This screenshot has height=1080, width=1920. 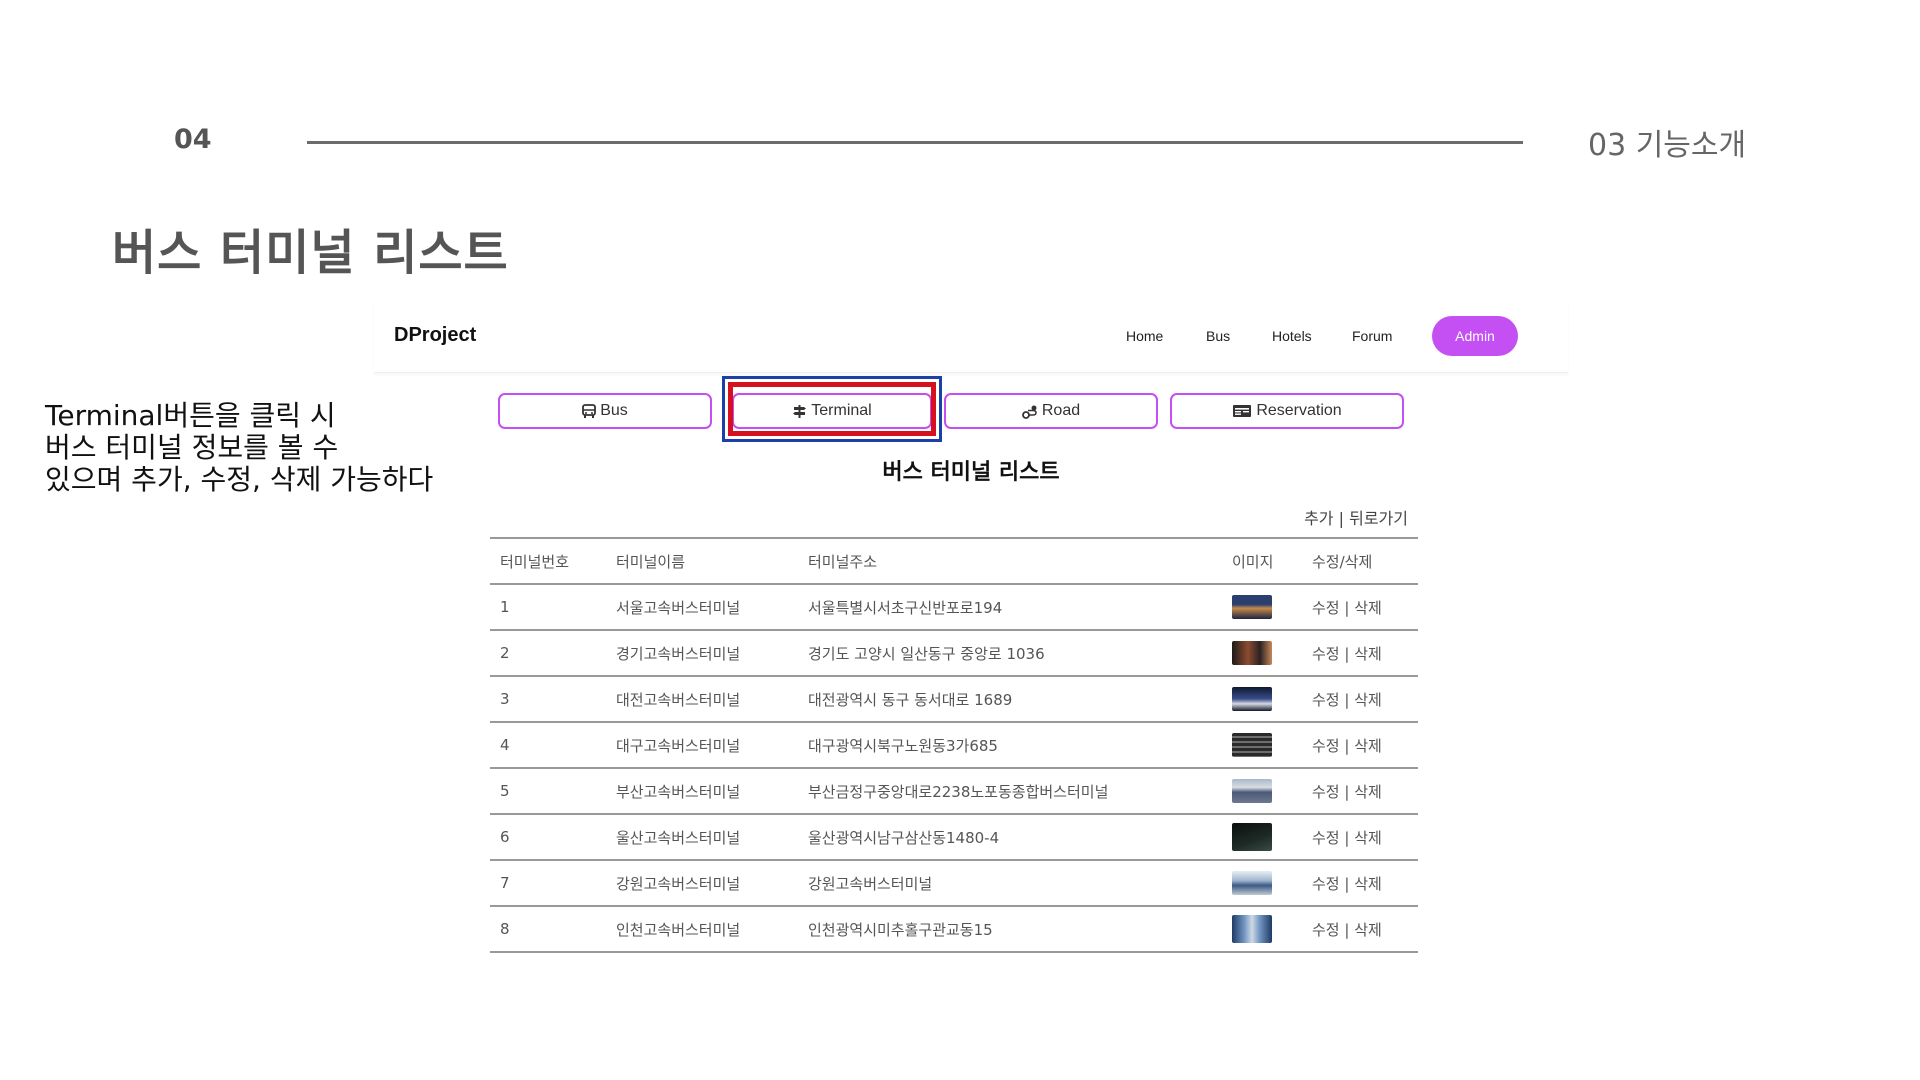 What do you see at coordinates (1010, 653) in the screenshot?
I see `cell-terminal-address: 경기도 고양시 일산동구 중앙로 1036` at bounding box center [1010, 653].